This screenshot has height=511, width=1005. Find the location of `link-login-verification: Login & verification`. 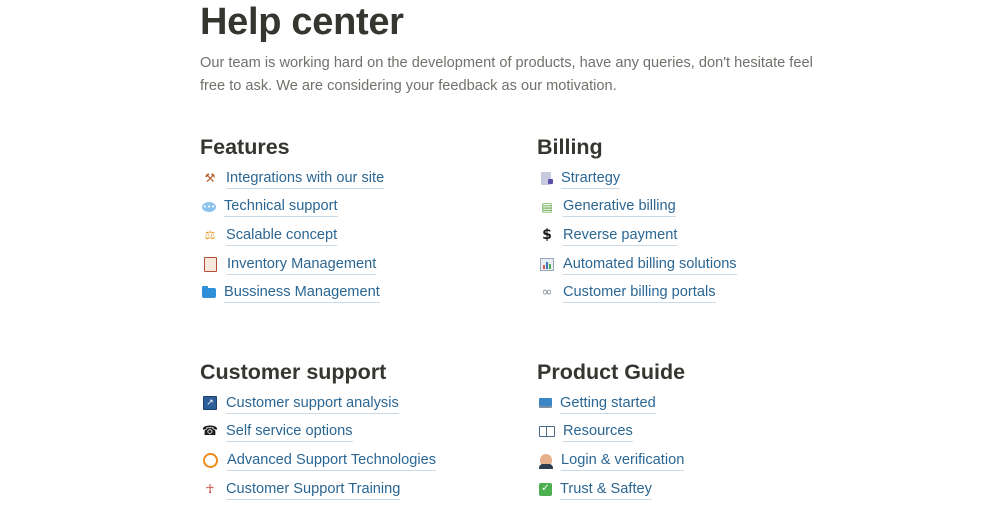

link-login-verification: Login & verification is located at coordinates (623, 460).